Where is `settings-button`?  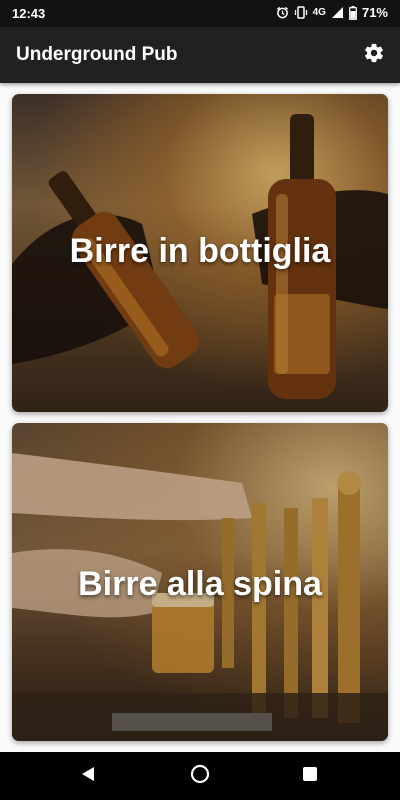
settings-button is located at coordinates (374, 55).